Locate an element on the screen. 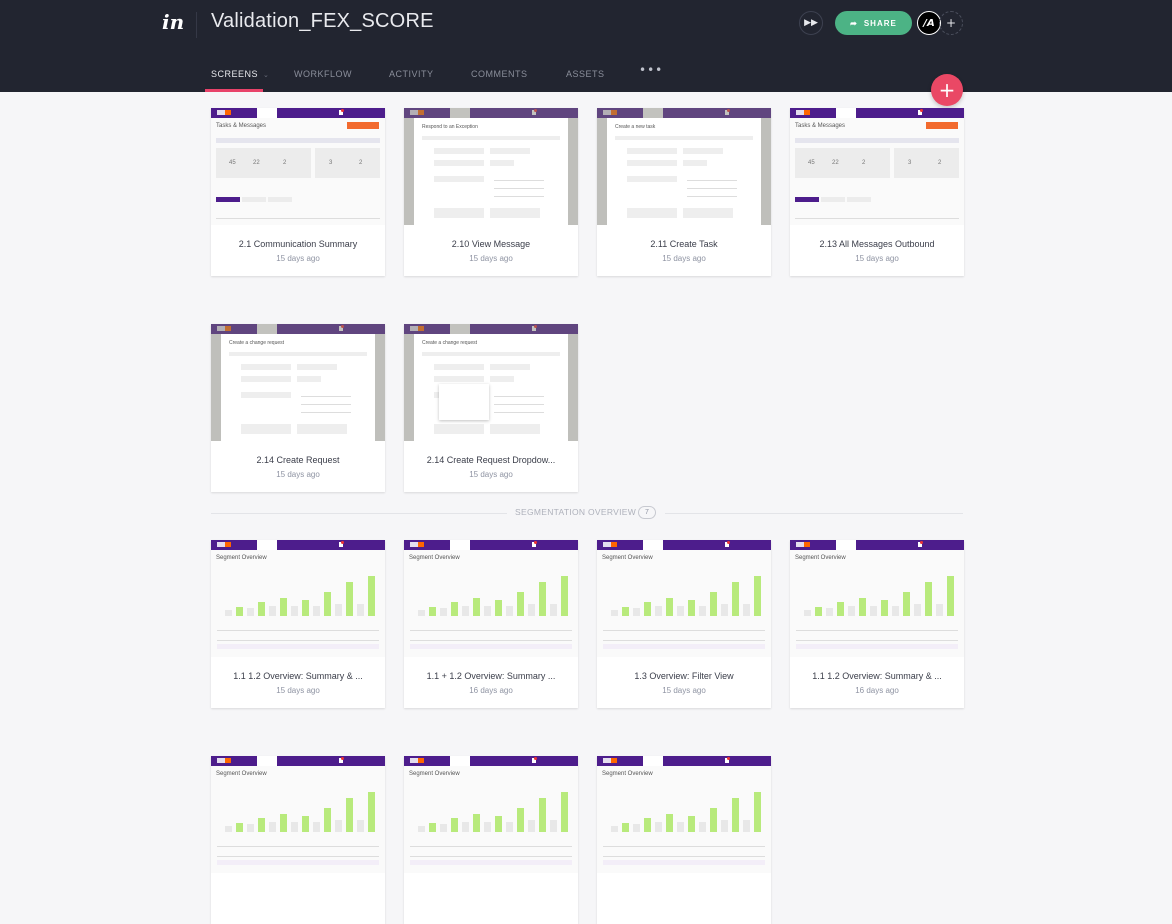 Image resolution: width=1172 pixels, height=924 pixels. avatar: /A is located at coordinates (929, 23).